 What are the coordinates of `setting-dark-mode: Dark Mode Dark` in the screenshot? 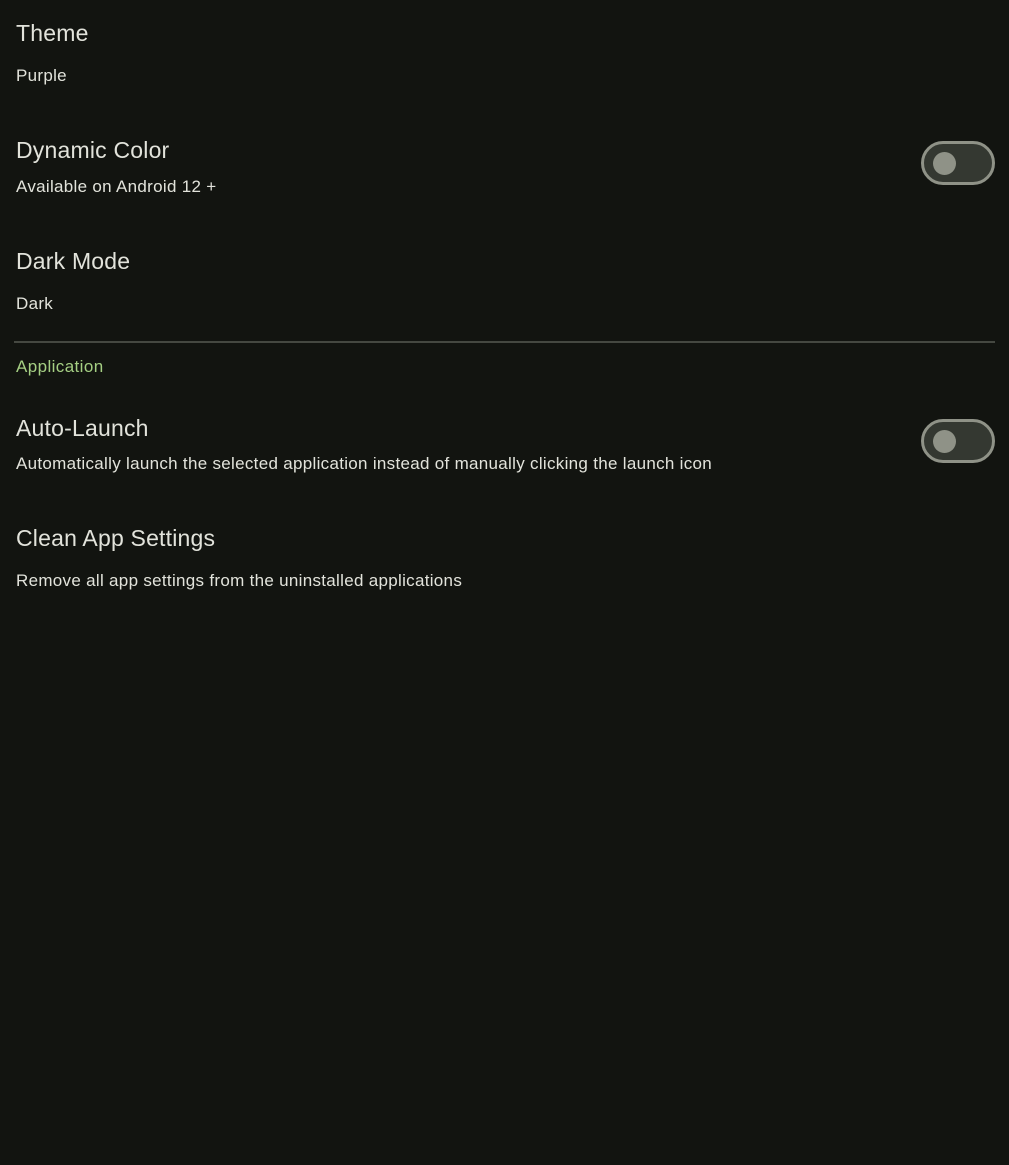 It's located at (505, 280).